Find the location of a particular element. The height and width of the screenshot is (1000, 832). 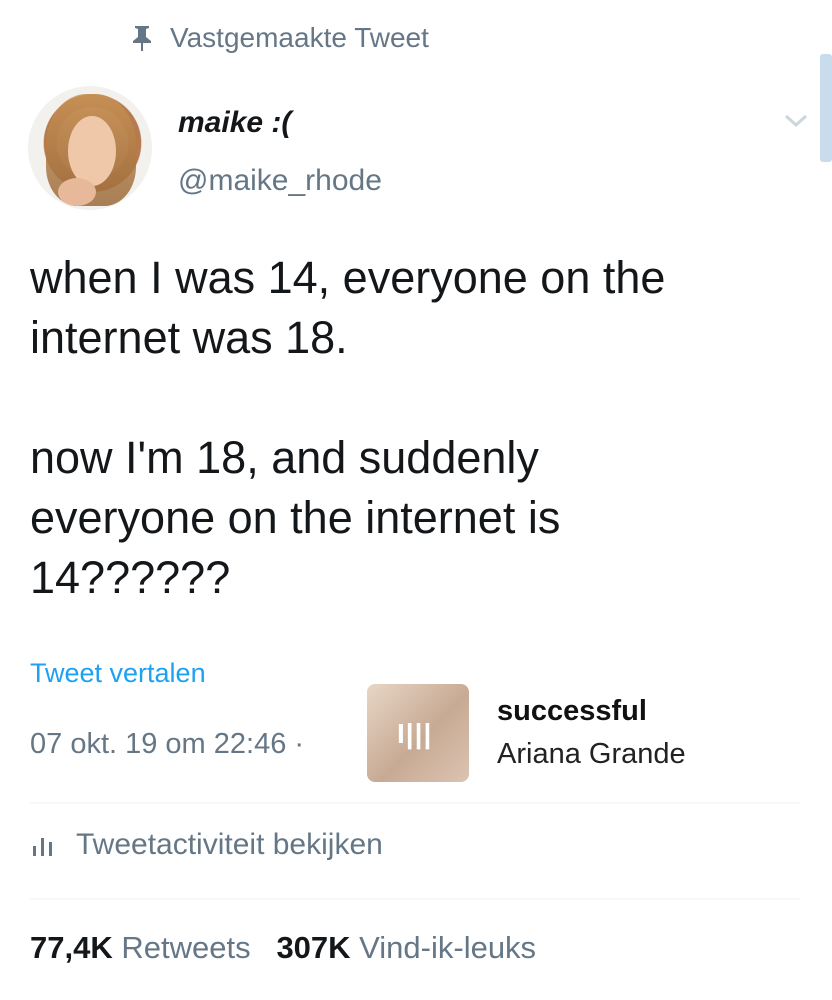

author-name: maike :( is located at coordinates (234, 123).